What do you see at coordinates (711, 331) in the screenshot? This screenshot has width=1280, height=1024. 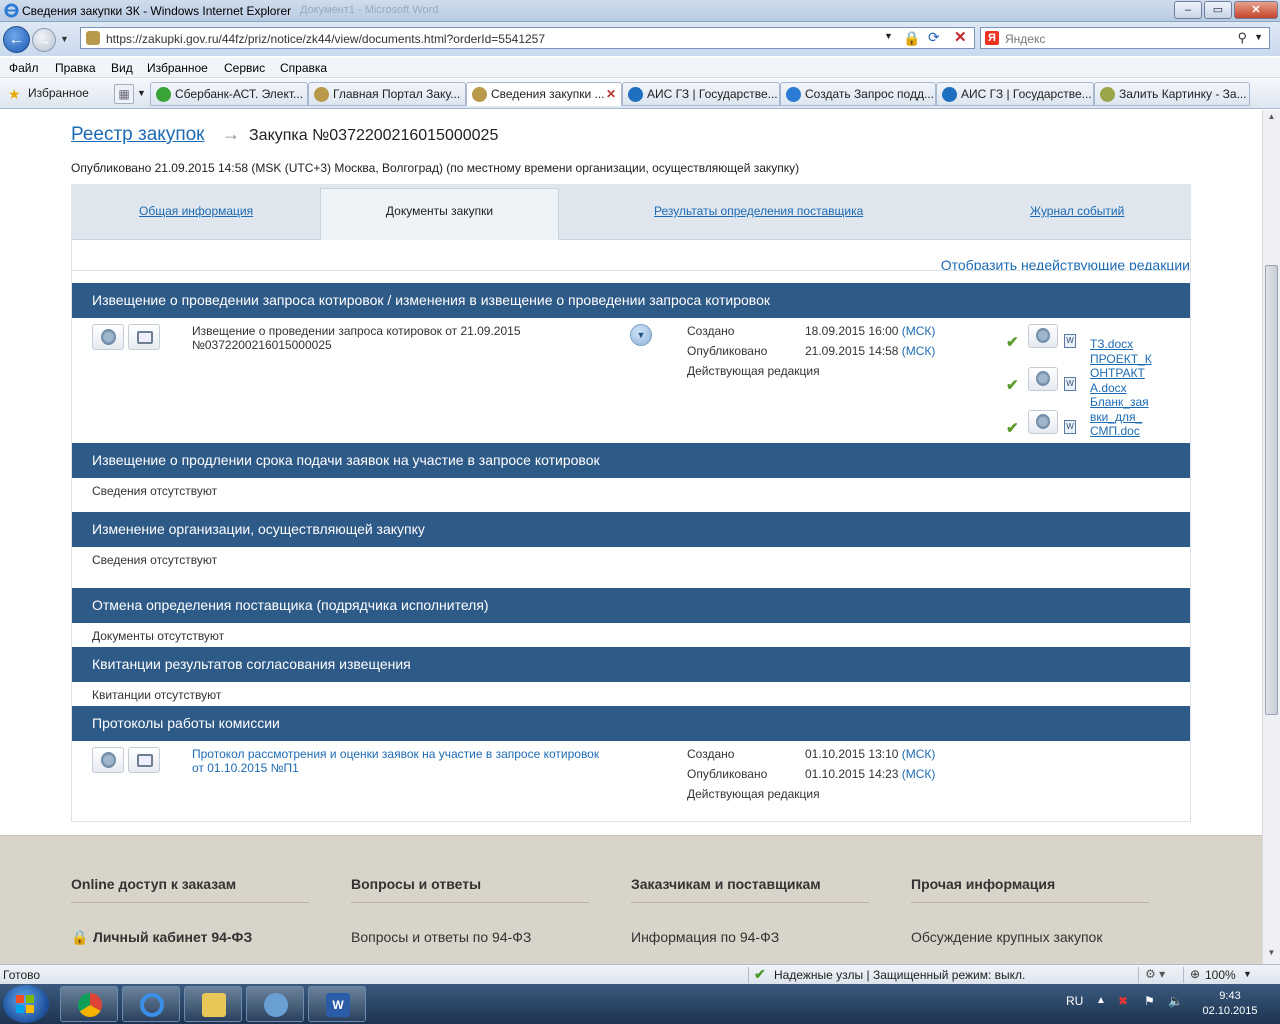 I see `created-label: Создано` at bounding box center [711, 331].